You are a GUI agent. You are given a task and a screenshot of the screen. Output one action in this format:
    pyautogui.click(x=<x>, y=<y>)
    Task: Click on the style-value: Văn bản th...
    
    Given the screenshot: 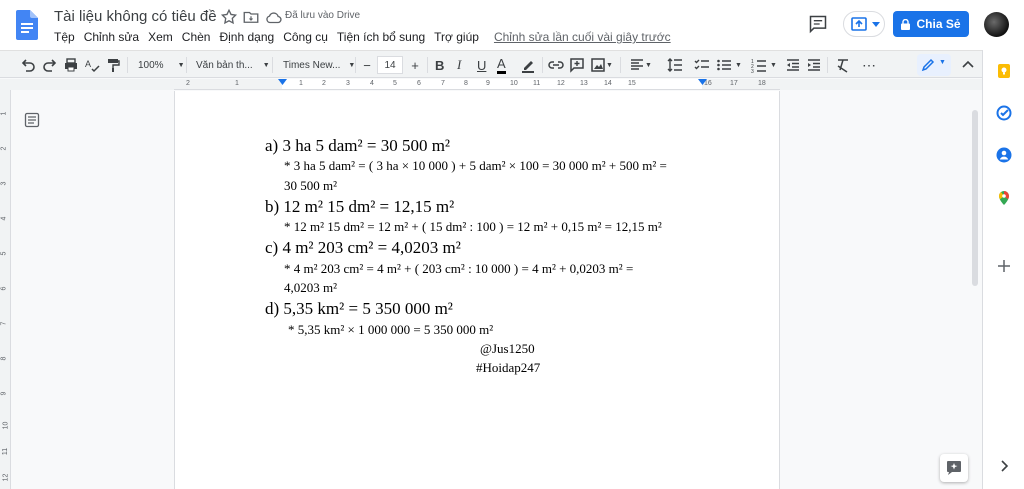 What is the action you would take?
    pyautogui.click(x=224, y=65)
    